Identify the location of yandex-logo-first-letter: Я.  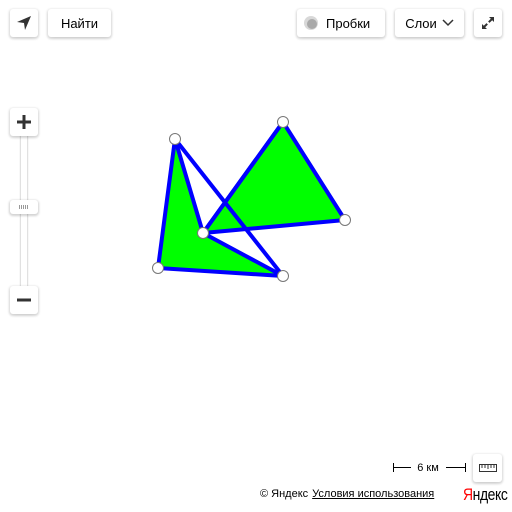
(468, 494).